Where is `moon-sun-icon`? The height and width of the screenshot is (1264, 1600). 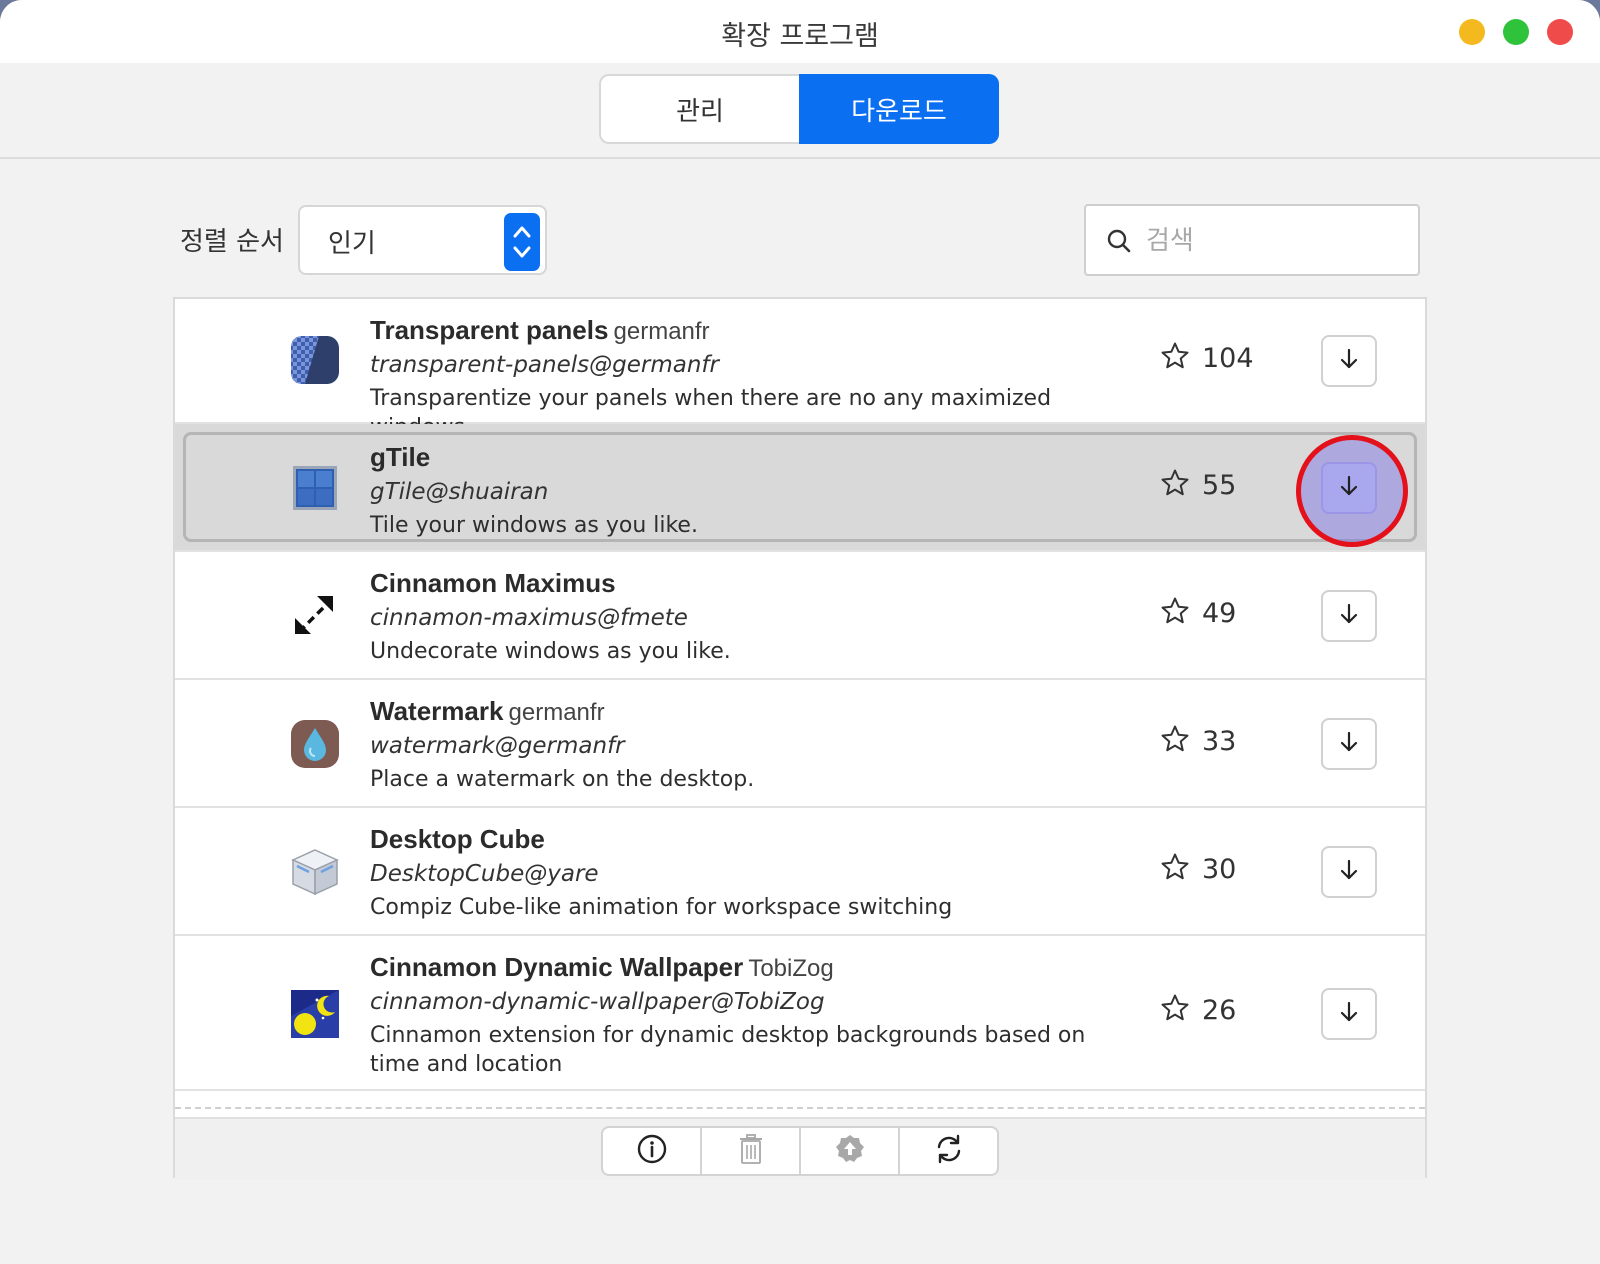 moon-sun-icon is located at coordinates (315, 1014).